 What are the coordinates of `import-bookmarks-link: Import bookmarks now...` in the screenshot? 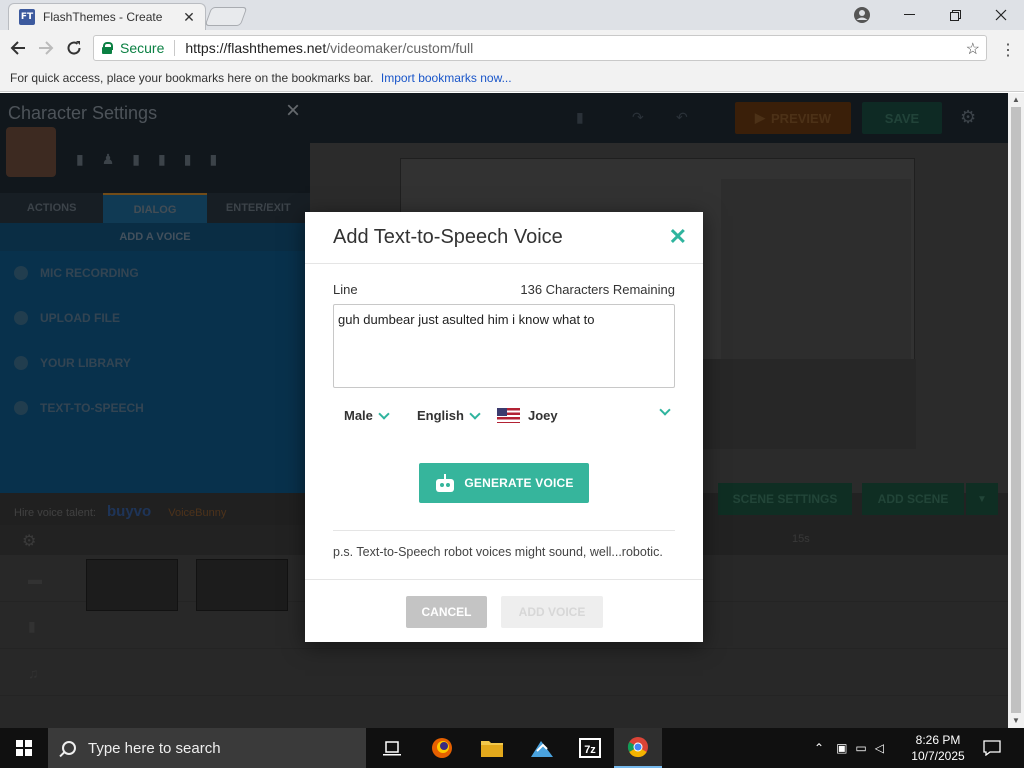 It's located at (446, 78).